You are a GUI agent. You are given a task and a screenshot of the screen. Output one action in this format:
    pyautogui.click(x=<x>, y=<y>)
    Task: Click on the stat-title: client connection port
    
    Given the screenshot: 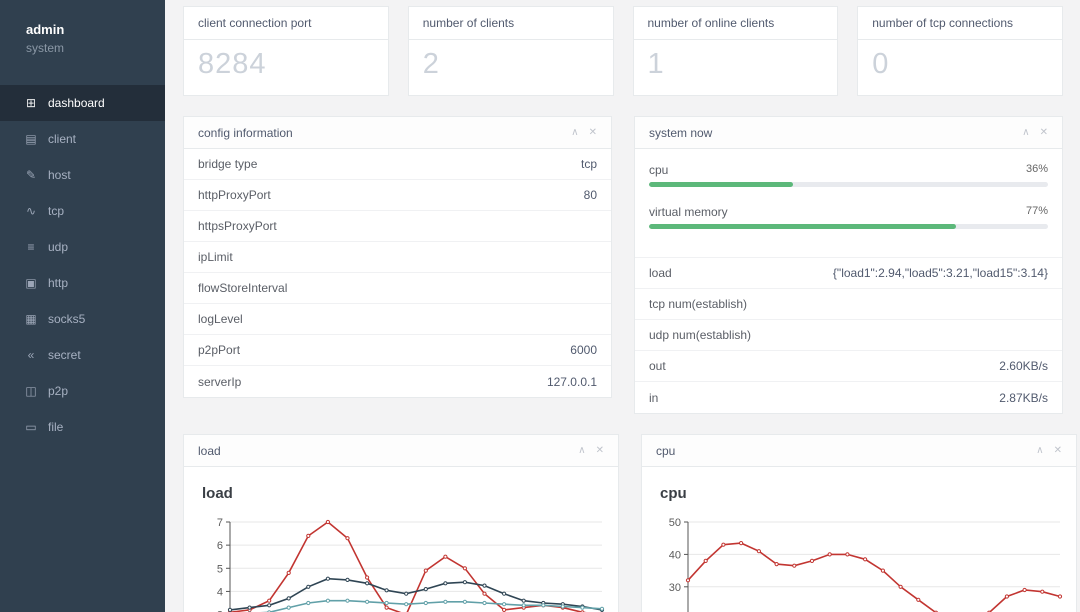 What is the action you would take?
    pyautogui.click(x=286, y=23)
    